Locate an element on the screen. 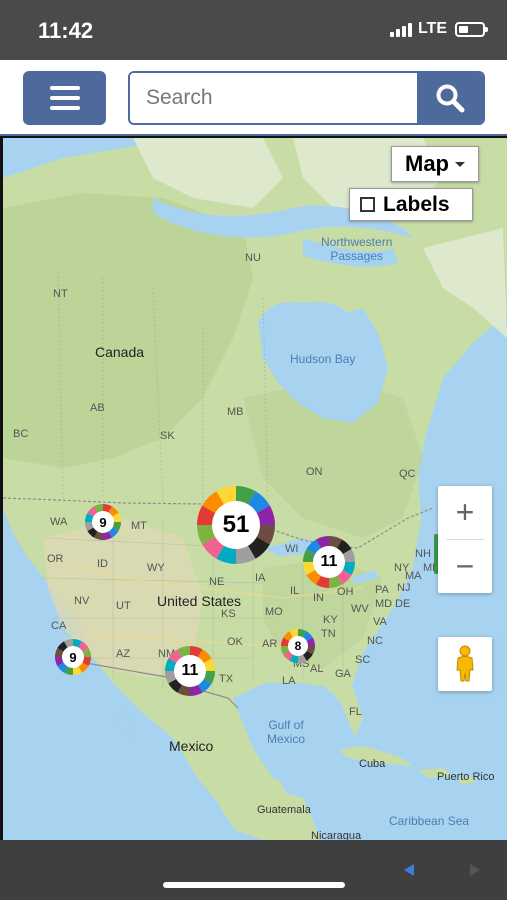 The width and height of the screenshot is (507, 900). label-va: VA is located at coordinates (380, 622).